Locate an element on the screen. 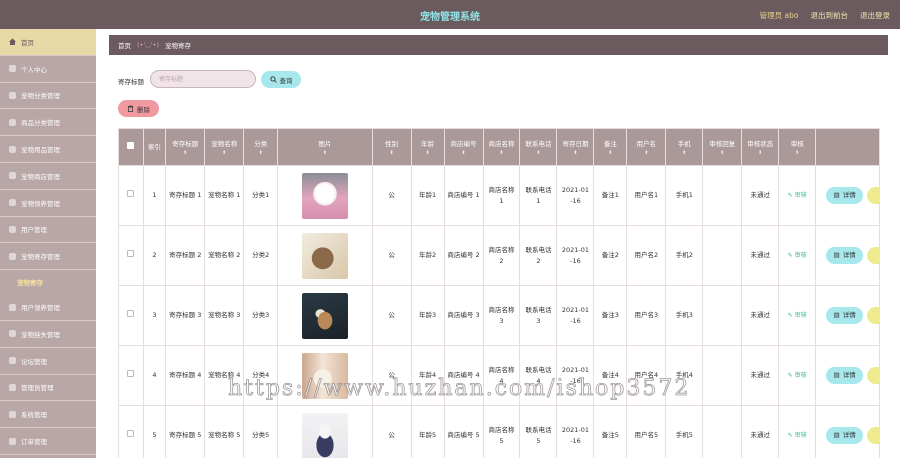 This screenshot has height=458, width=900. sidebar-item-label: 用户领养管理 is located at coordinates (40, 308).